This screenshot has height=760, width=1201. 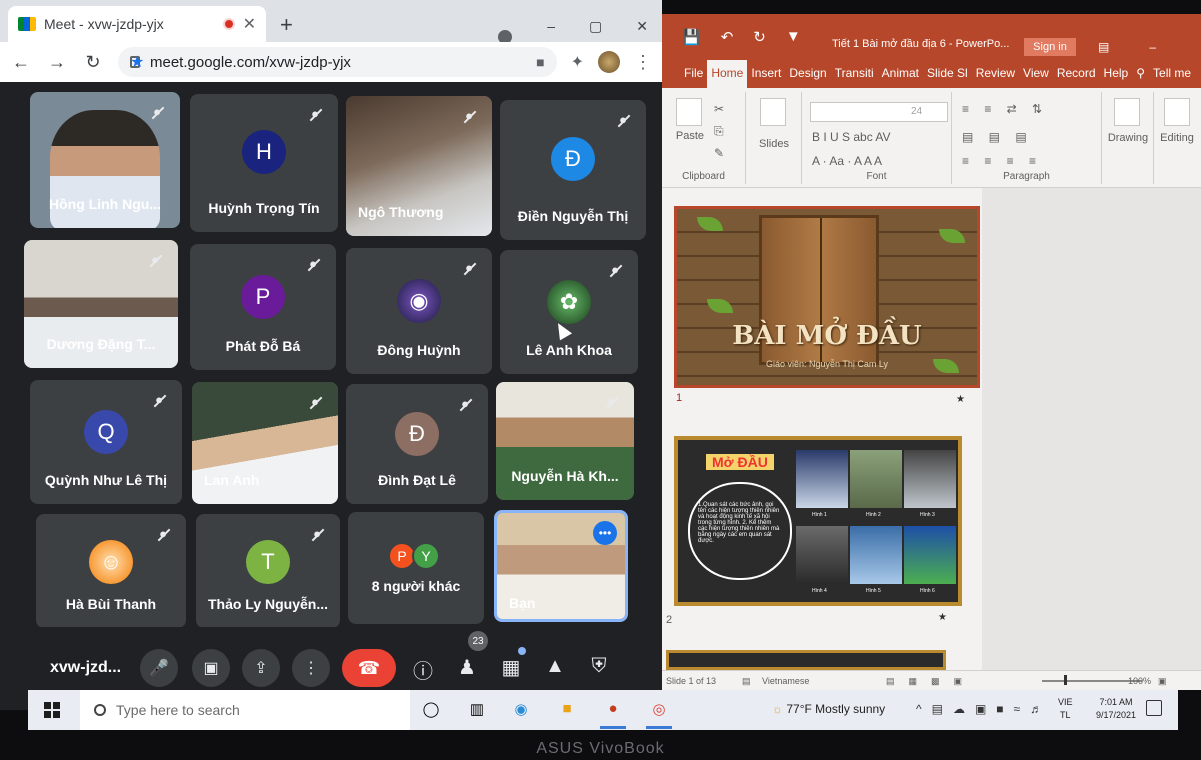 What do you see at coordinates (827, 297) in the screenshot?
I see `slide-thumbnail-1: BÀI MỞ ĐẦU Giáo viên: Nguyễn Thị Cam Ly` at bounding box center [827, 297].